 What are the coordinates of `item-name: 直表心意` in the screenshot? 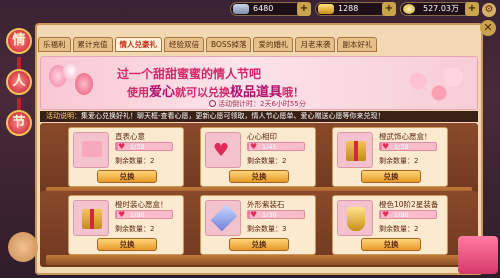 It's located at (130, 136).